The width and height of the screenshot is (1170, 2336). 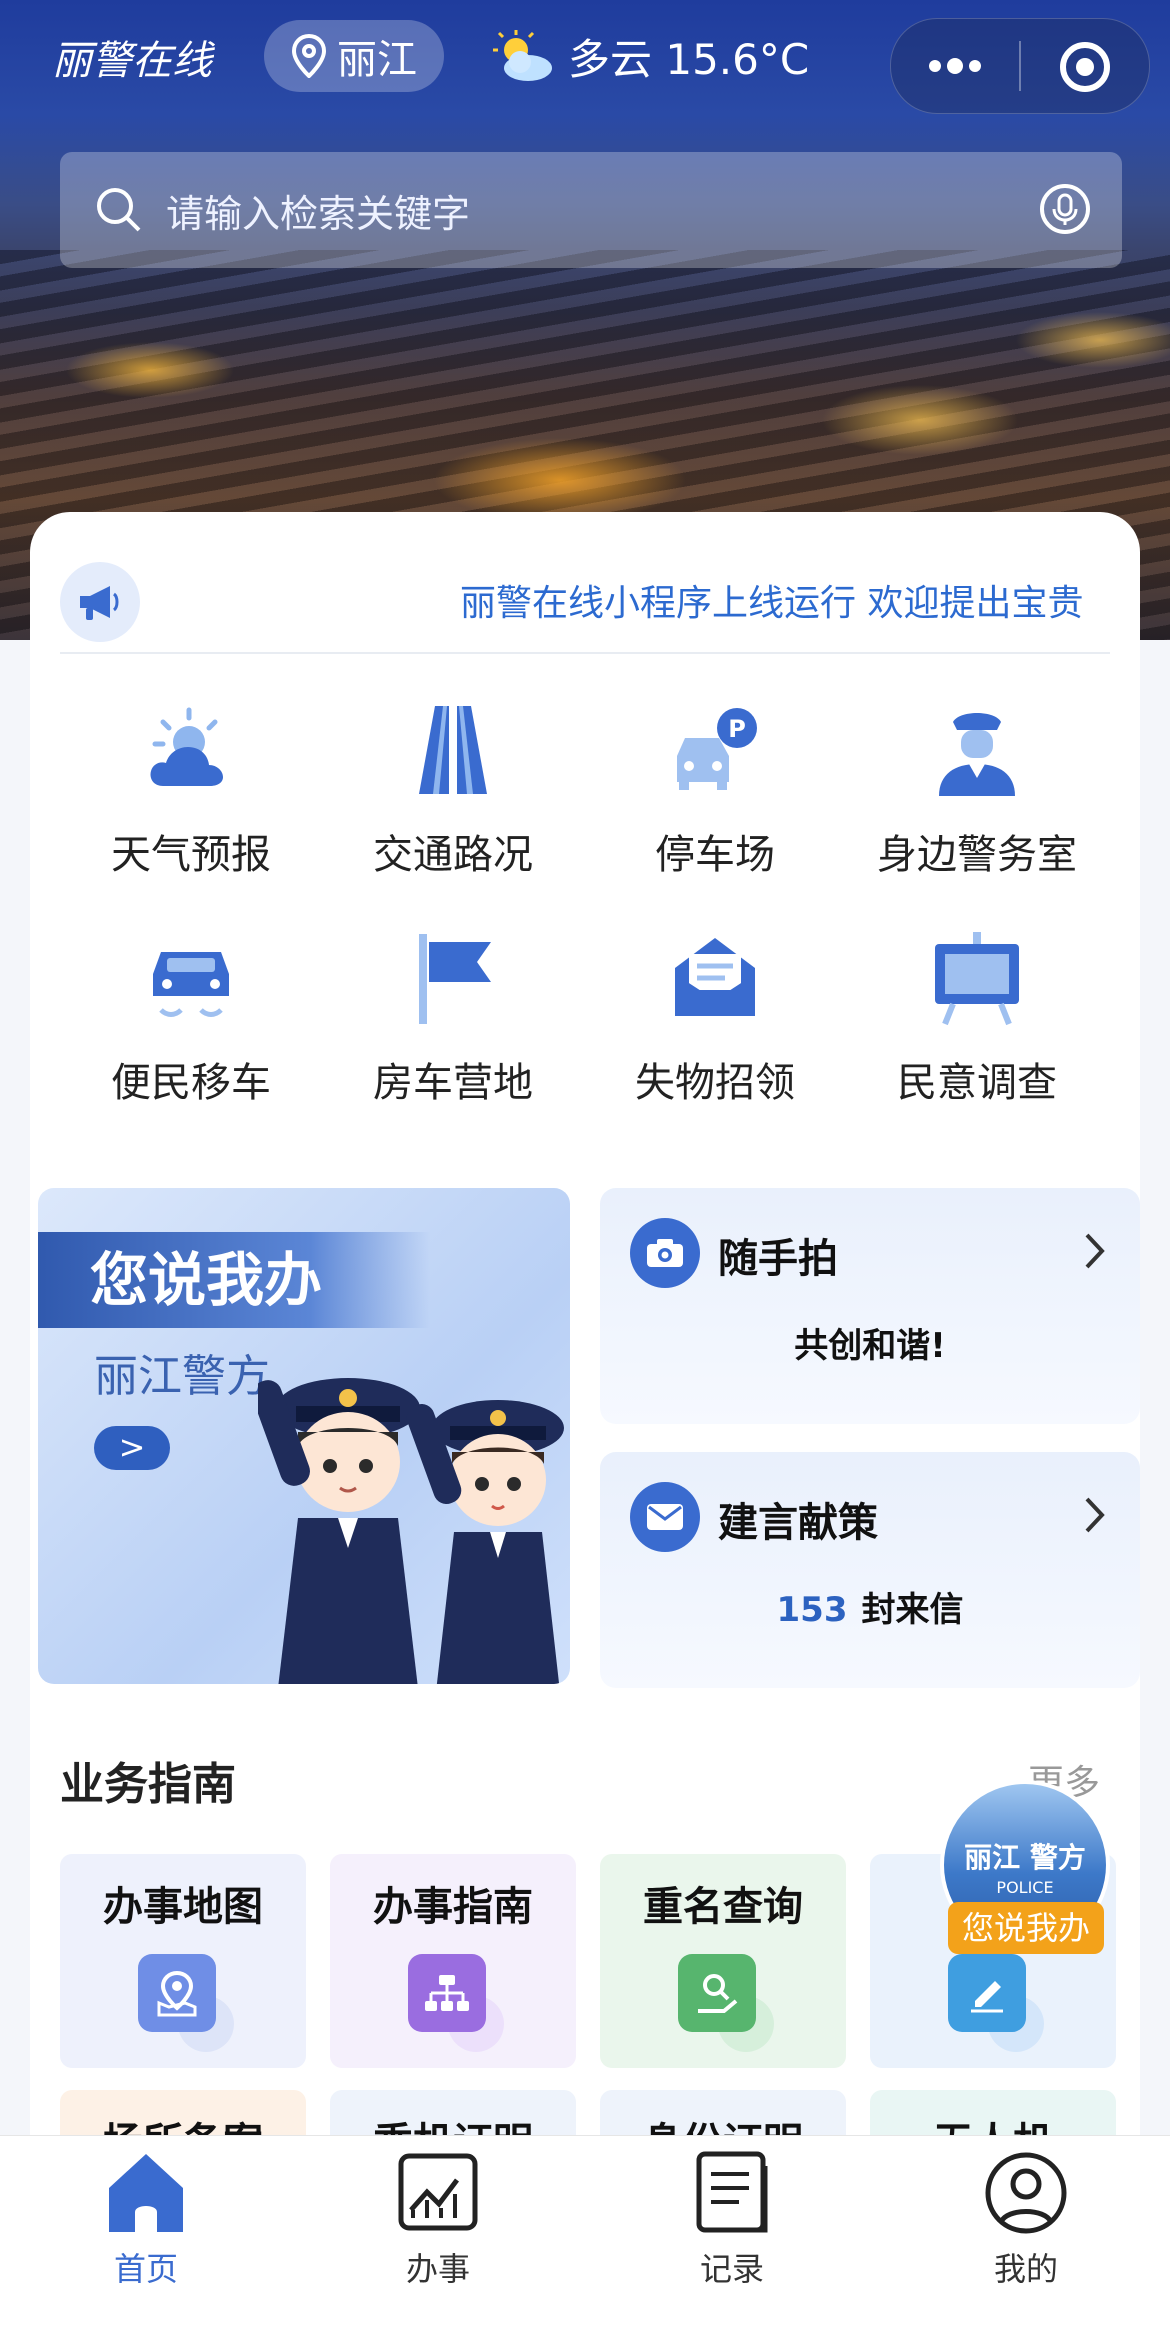 What do you see at coordinates (453, 750) in the screenshot?
I see `road-icon` at bounding box center [453, 750].